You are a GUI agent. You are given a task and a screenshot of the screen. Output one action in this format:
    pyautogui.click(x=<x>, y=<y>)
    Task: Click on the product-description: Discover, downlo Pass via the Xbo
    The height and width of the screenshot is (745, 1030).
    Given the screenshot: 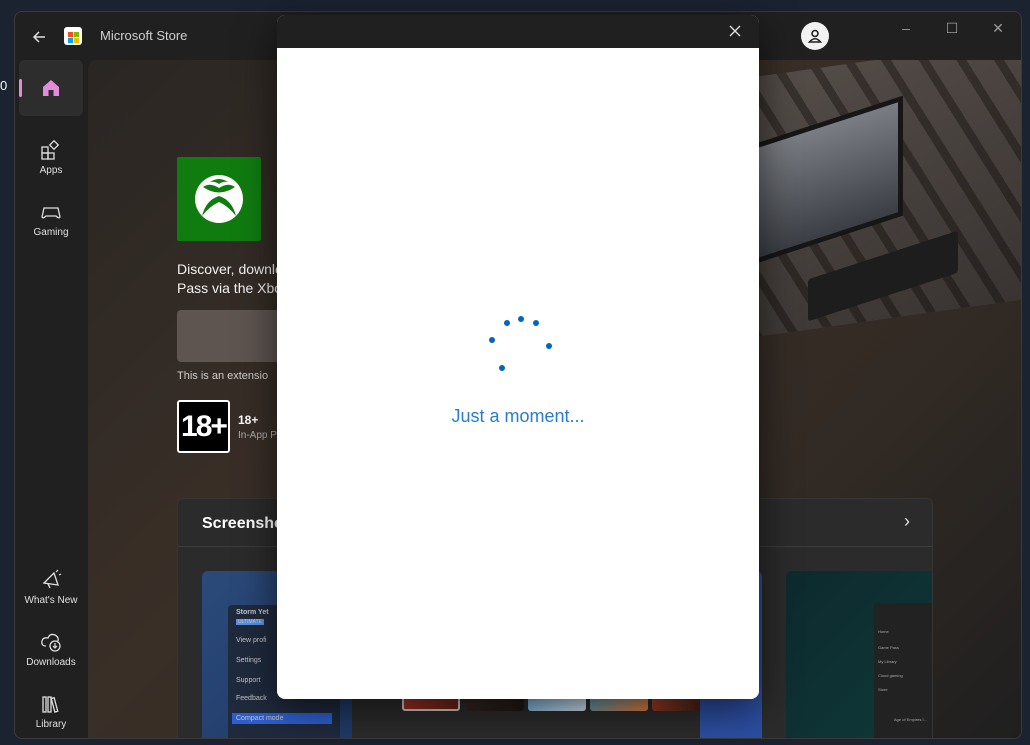 What is the action you would take?
    pyautogui.click(x=230, y=278)
    